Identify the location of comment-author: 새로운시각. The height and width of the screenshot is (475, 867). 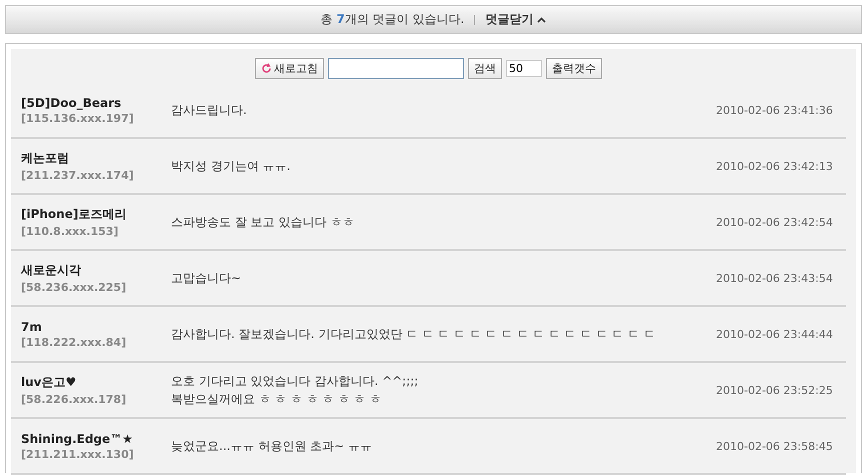
(51, 270).